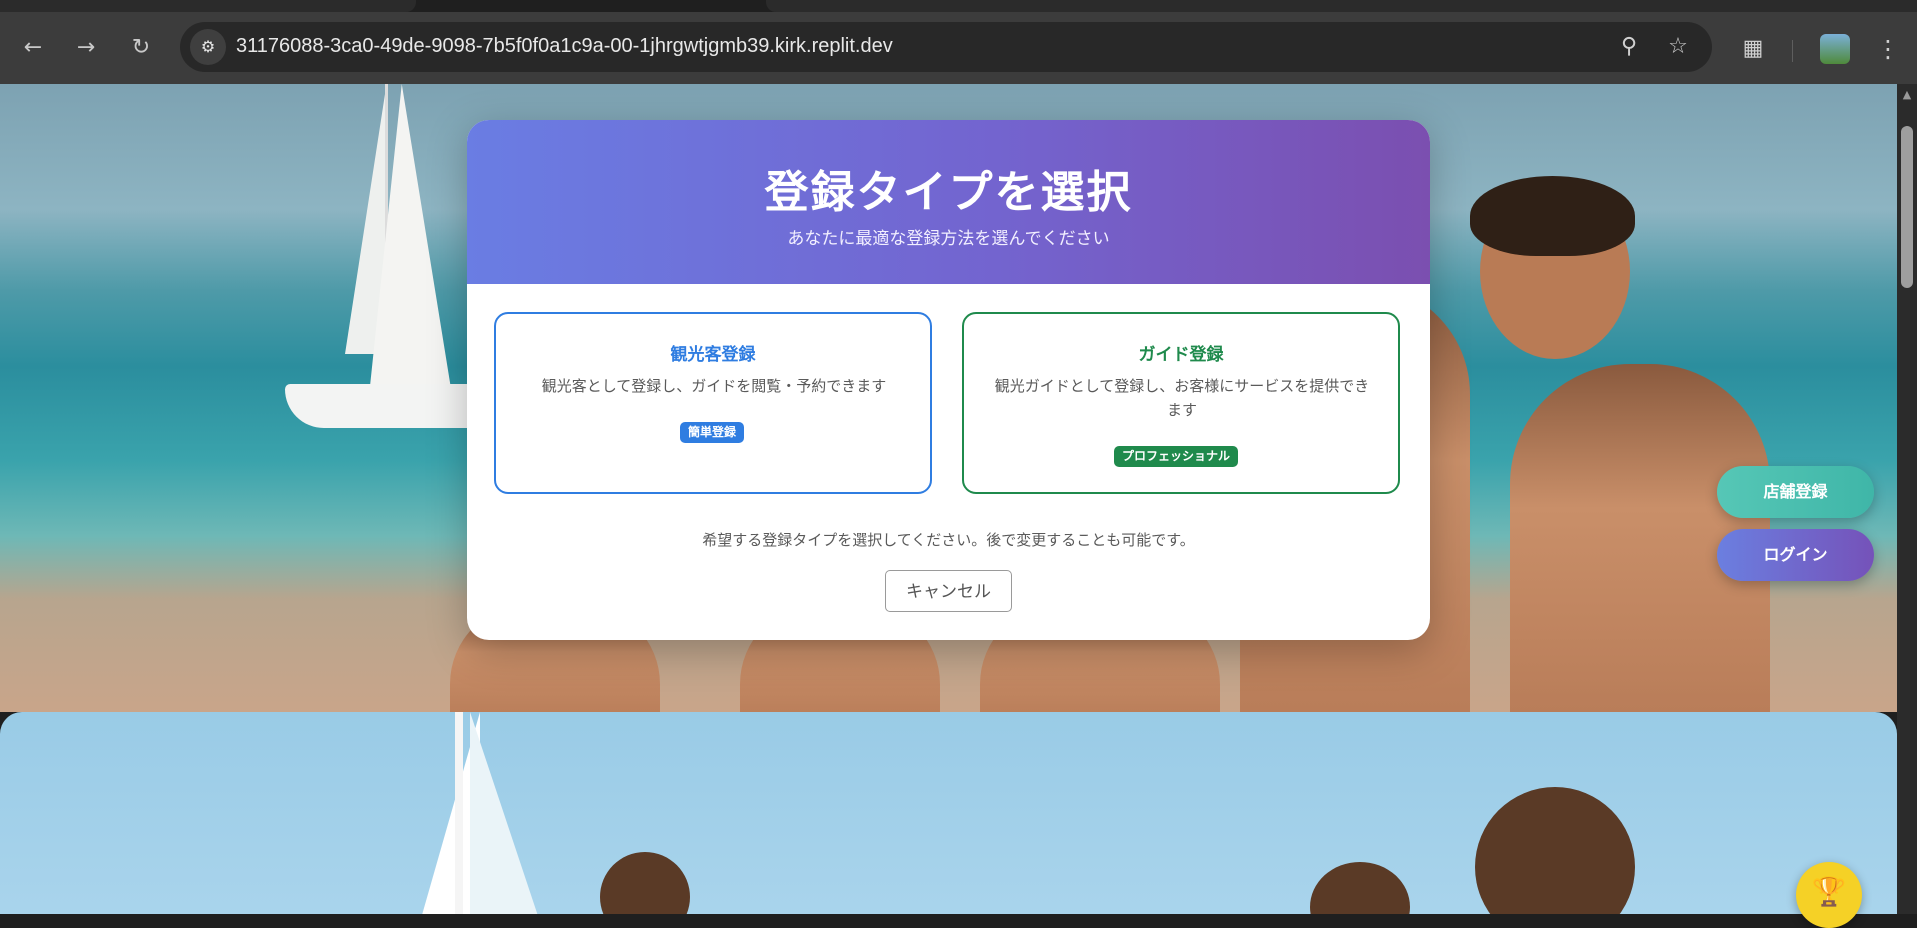  Describe the element at coordinates (33, 48) in the screenshot. I see `arrow-left-icon: ←` at that location.